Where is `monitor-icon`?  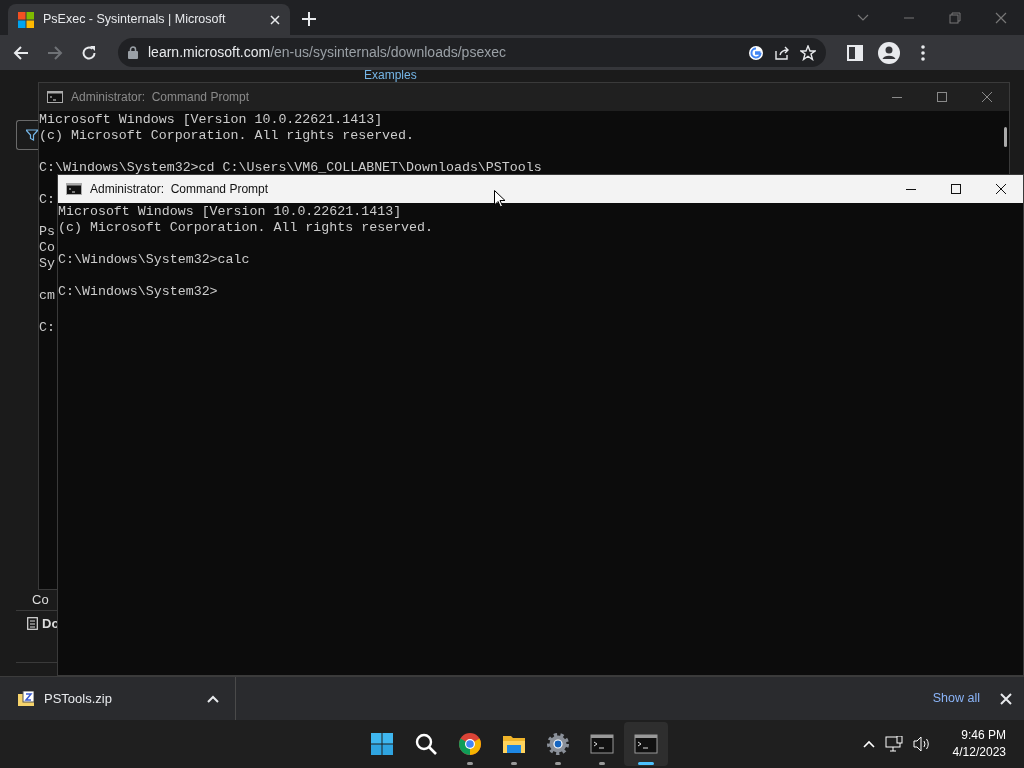
monitor-icon is located at coordinates (893, 744).